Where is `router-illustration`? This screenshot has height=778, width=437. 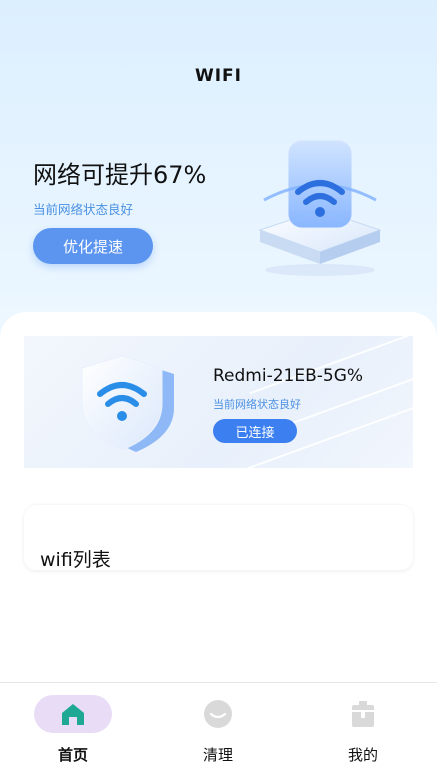 router-illustration is located at coordinates (320, 205).